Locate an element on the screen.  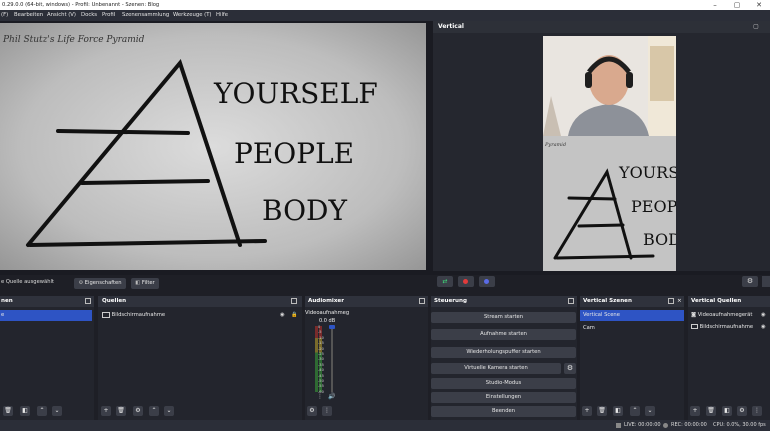
add-scene-icon: + is located at coordinates (587, 411).